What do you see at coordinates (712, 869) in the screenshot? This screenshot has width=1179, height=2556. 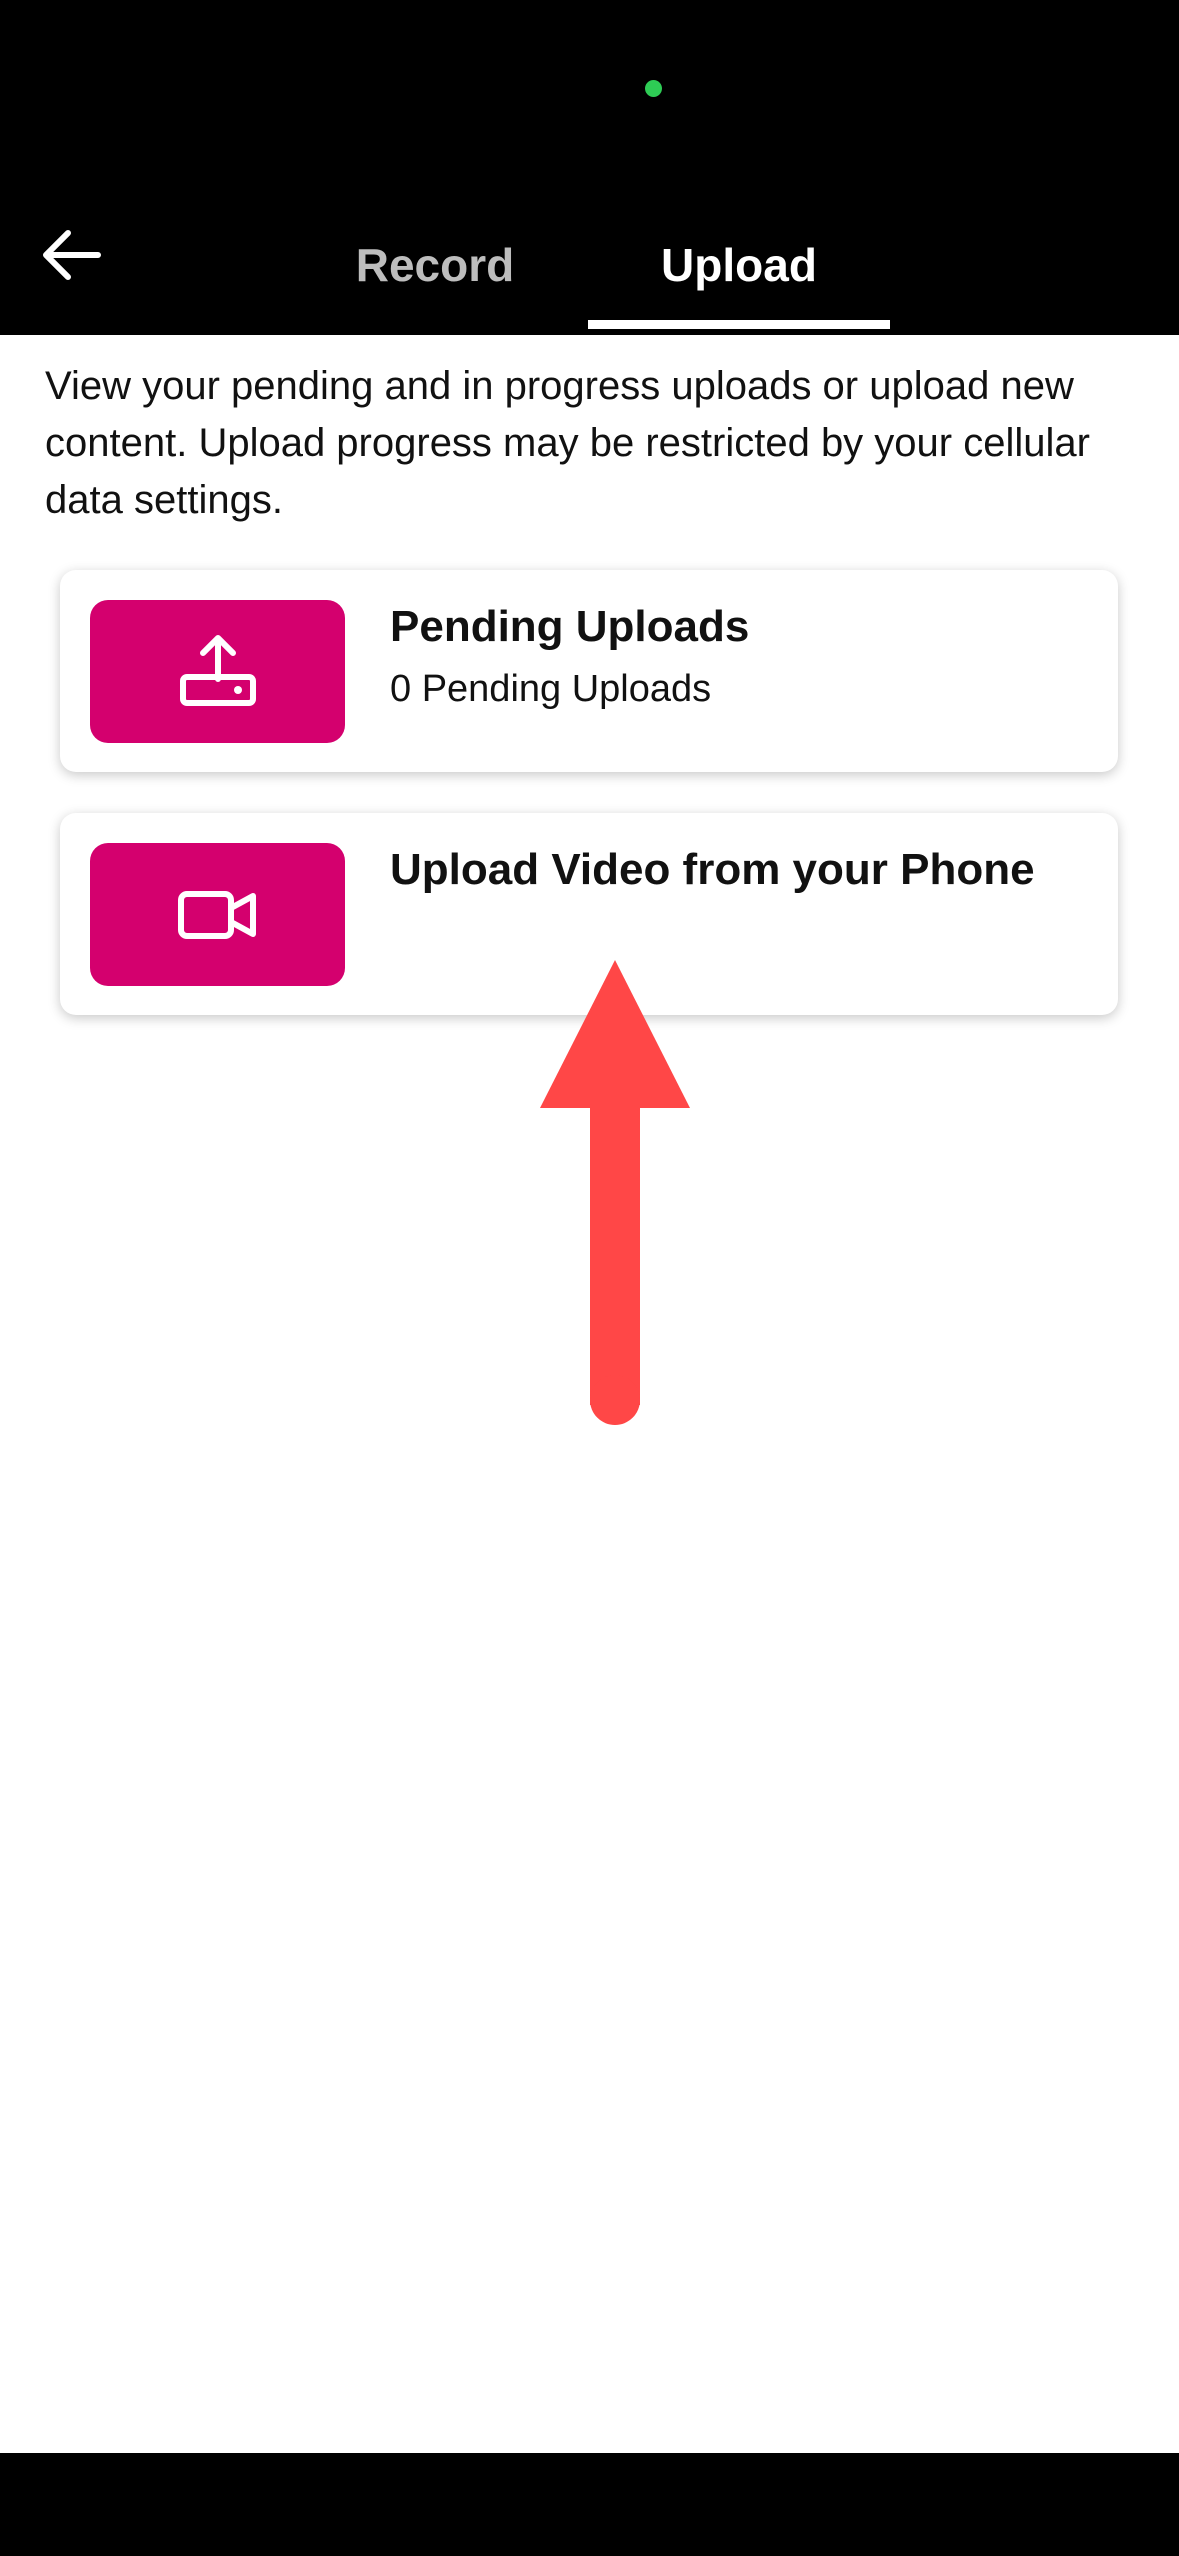 I see `upload-video-title: Upload Video from your Phone` at bounding box center [712, 869].